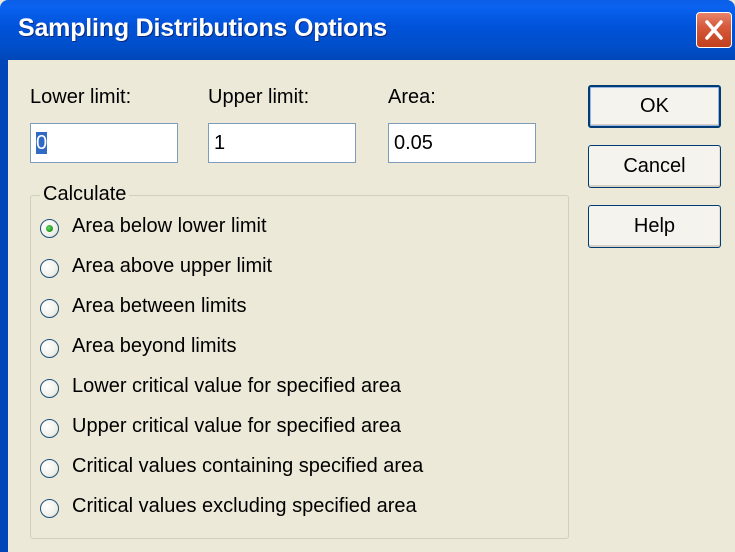 The height and width of the screenshot is (552, 735). Describe the element at coordinates (4, 306) in the screenshot. I see `window-frame-left` at that location.